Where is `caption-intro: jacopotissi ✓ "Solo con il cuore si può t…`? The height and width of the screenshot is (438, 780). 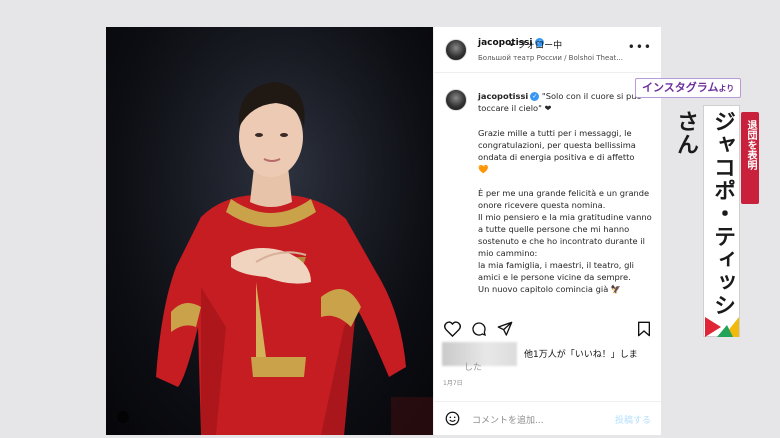
caption-intro: jacopotissi ✓ "Solo con il cuore si può t… is located at coordinates (567, 102).